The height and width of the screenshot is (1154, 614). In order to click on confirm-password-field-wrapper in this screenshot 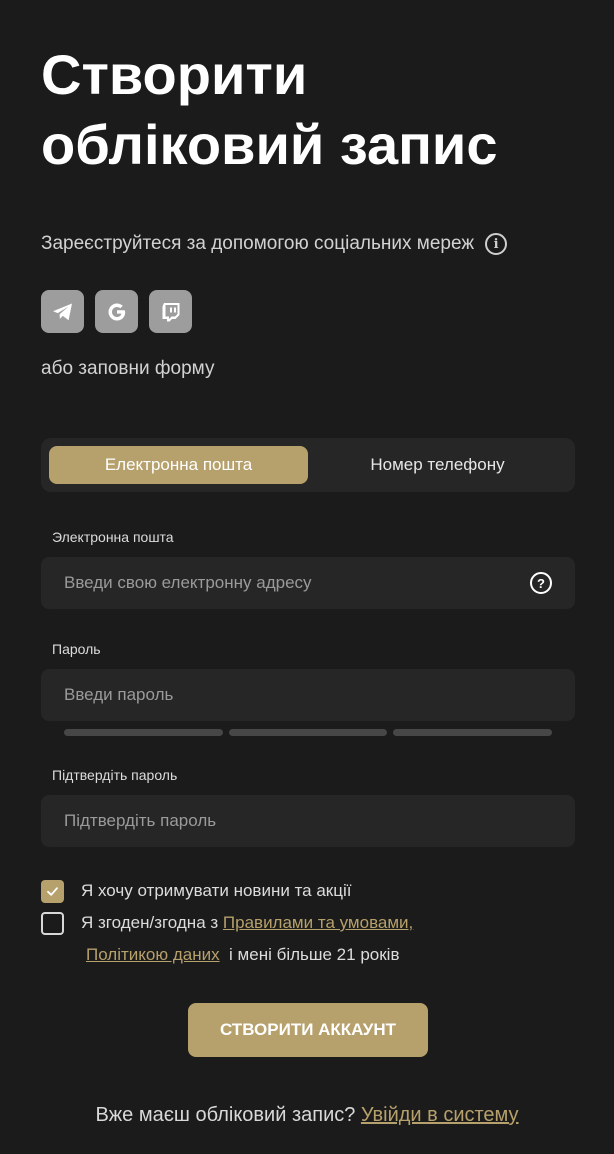, I will do `click(308, 821)`.